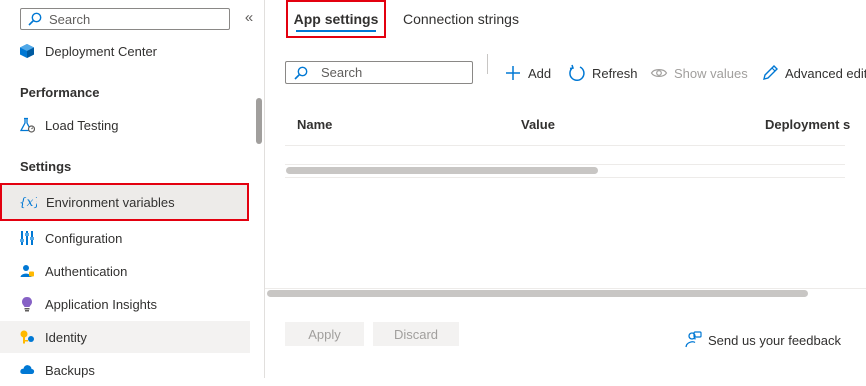 This screenshot has height=386, width=866. What do you see at coordinates (487, 64) in the screenshot?
I see `toolbar-divider` at bounding box center [487, 64].